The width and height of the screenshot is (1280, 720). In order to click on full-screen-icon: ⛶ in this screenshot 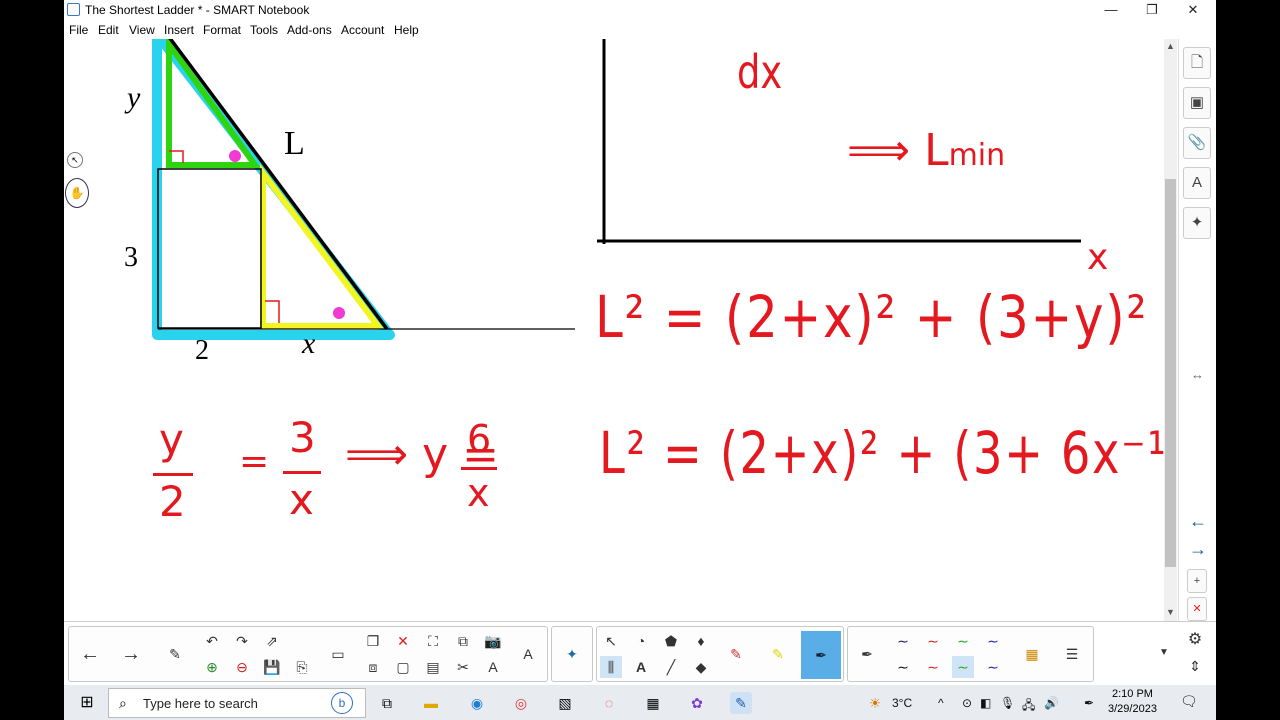, I will do `click(433, 641)`.